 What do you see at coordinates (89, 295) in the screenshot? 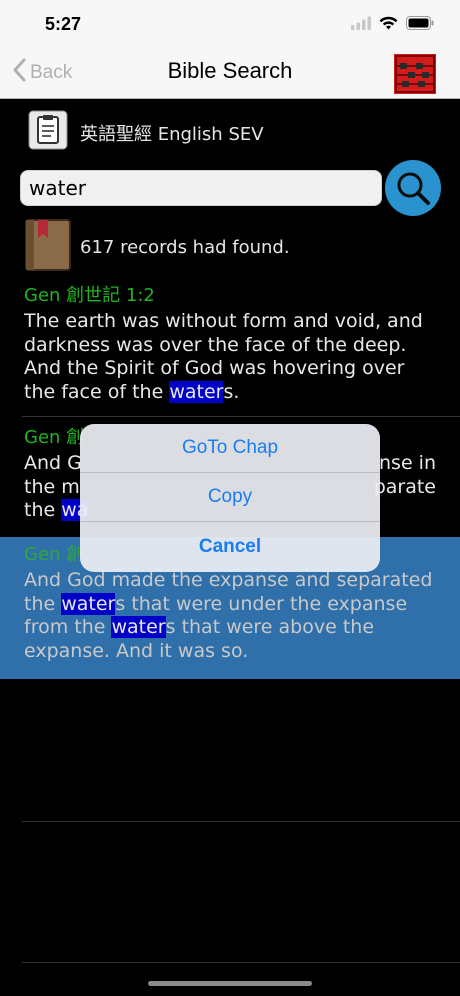
I see `result-reference: Gen 創世記 1:2` at bounding box center [89, 295].